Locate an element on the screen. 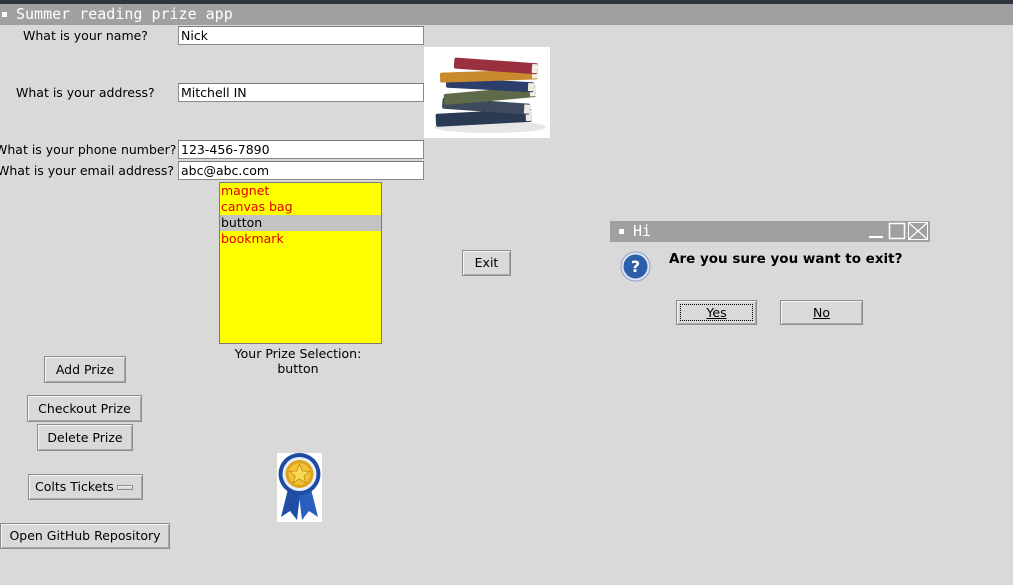  dialog-message: Are you sure you want to exit? is located at coordinates (786, 259).